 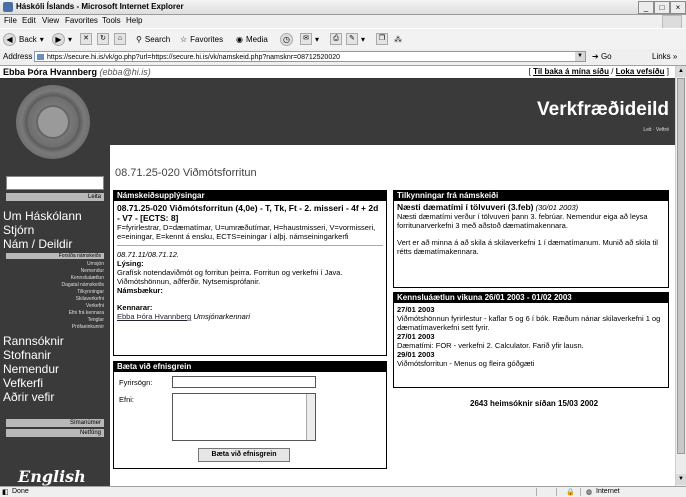 I want to click on menu-file: File, so click(x=10, y=20).